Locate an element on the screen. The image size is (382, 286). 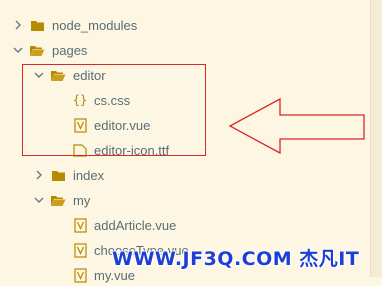
tree-item-addarticle-vue: addArticle.vue is located at coordinates (185, 225).